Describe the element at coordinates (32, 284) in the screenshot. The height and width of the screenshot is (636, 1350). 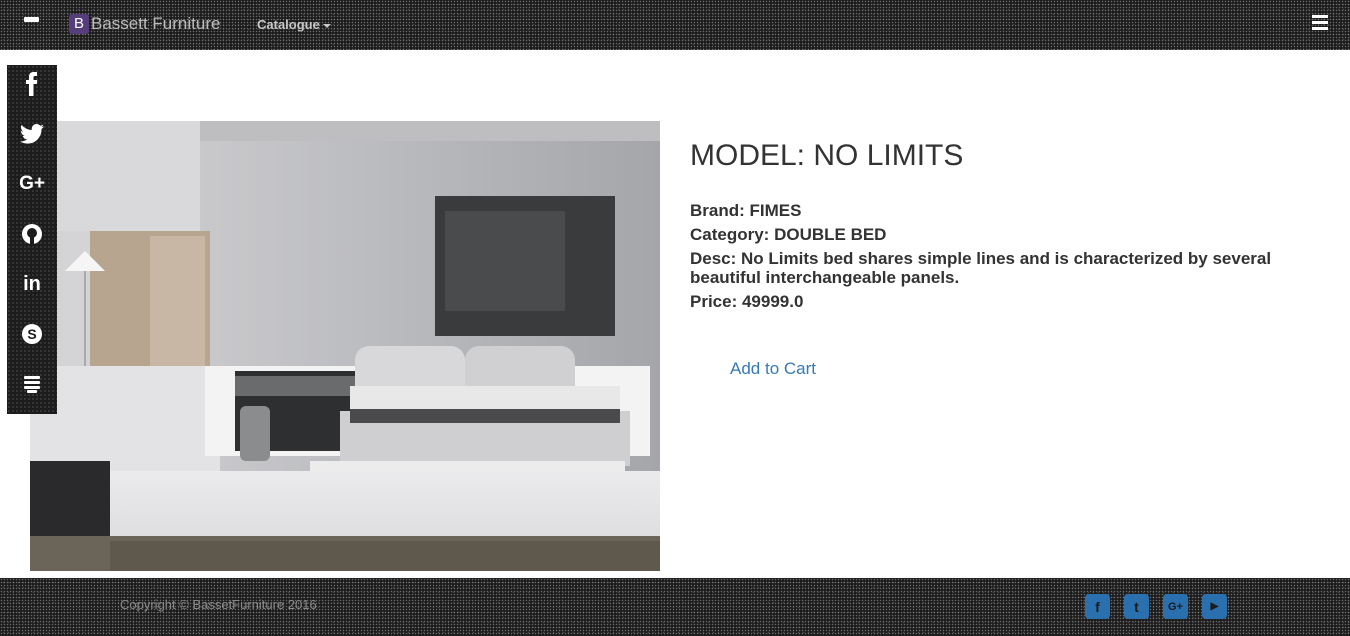
I see `linkedin-icon: in` at that location.